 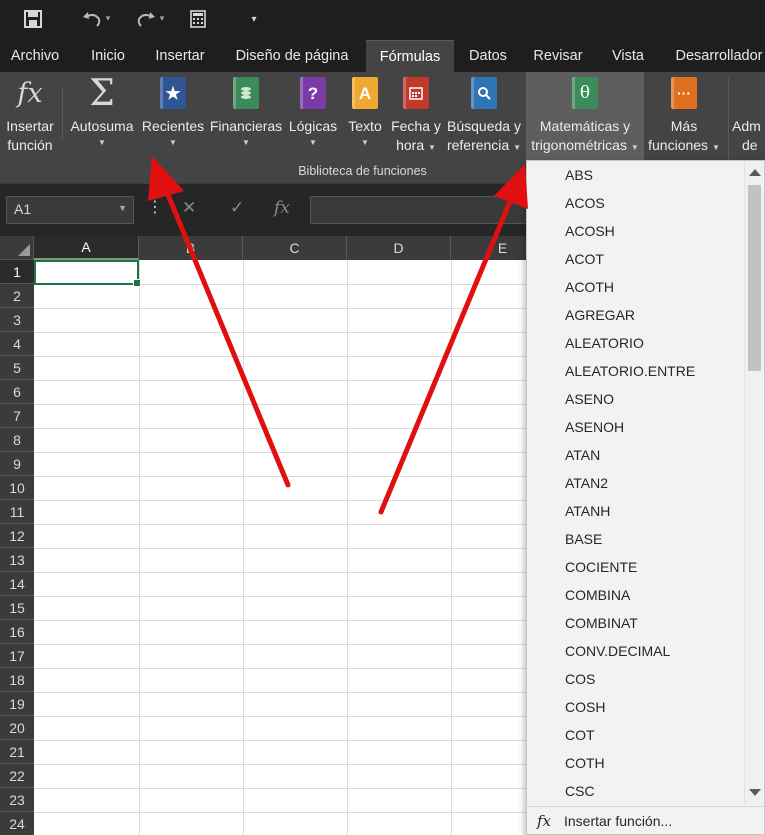 What do you see at coordinates (636, 371) in the screenshot?
I see `function-list-item: ALEATORIO.ENTRE` at bounding box center [636, 371].